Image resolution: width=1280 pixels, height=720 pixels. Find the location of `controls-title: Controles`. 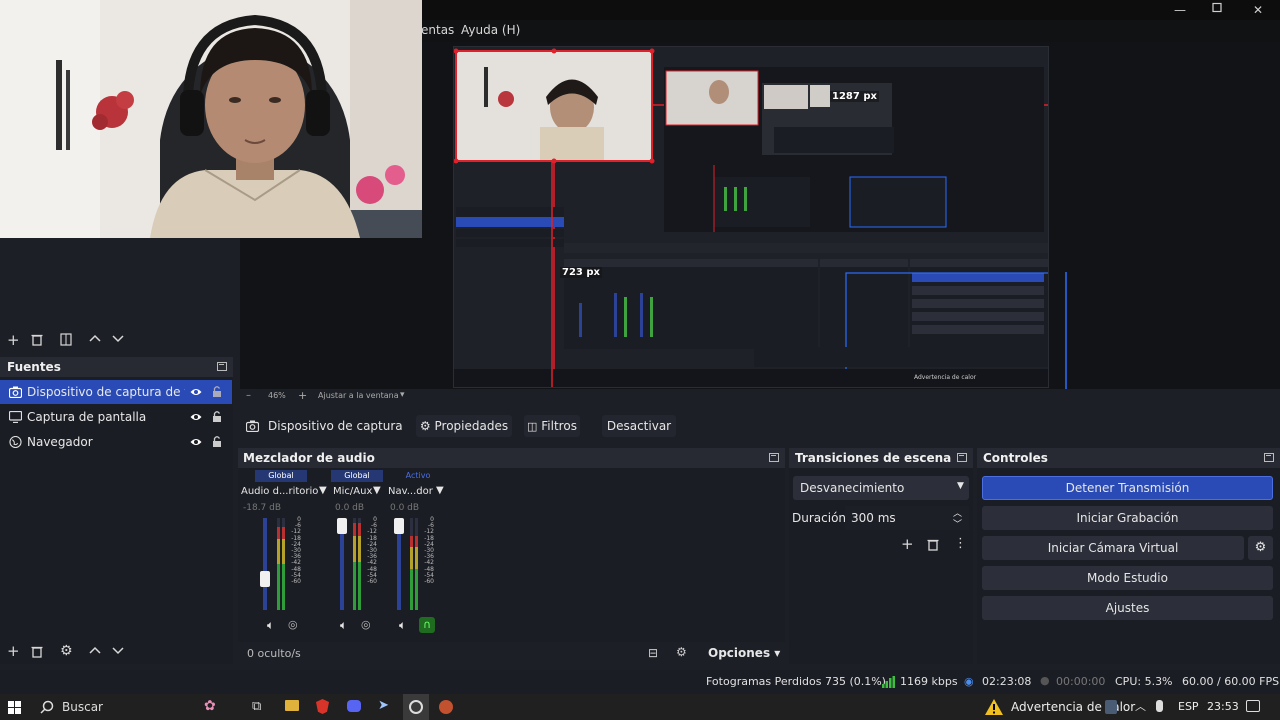

controls-title: Controles is located at coordinates (1015, 458).